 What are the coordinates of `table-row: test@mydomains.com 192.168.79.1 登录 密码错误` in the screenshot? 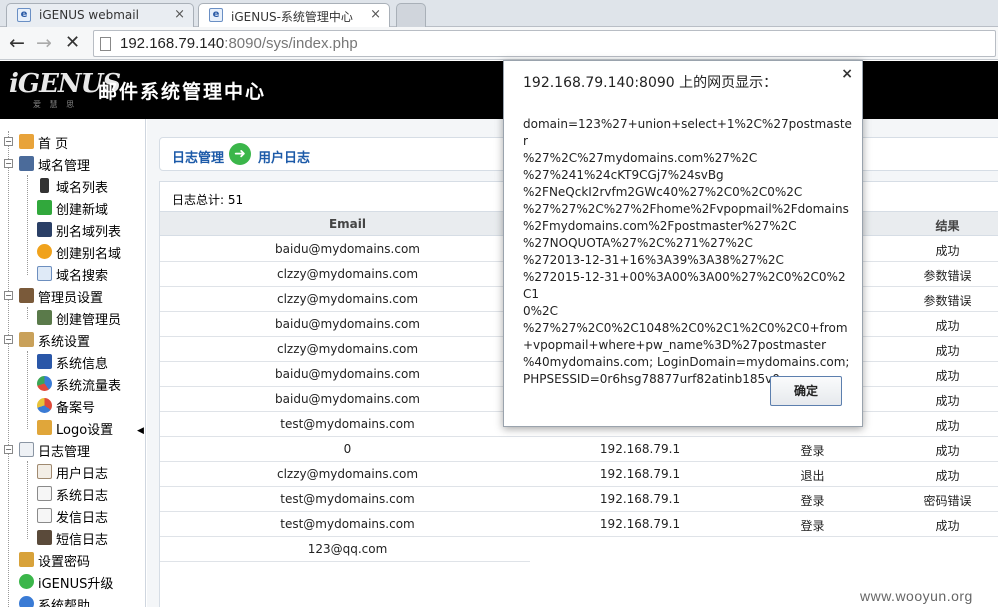 It's located at (579, 499).